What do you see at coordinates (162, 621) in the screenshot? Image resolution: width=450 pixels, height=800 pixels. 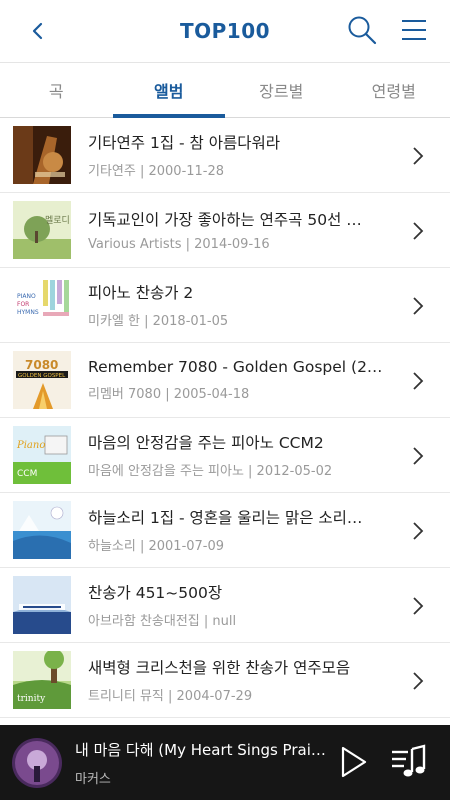 I see `album-meta: 아브라함 찬송대전집 | null` at bounding box center [162, 621].